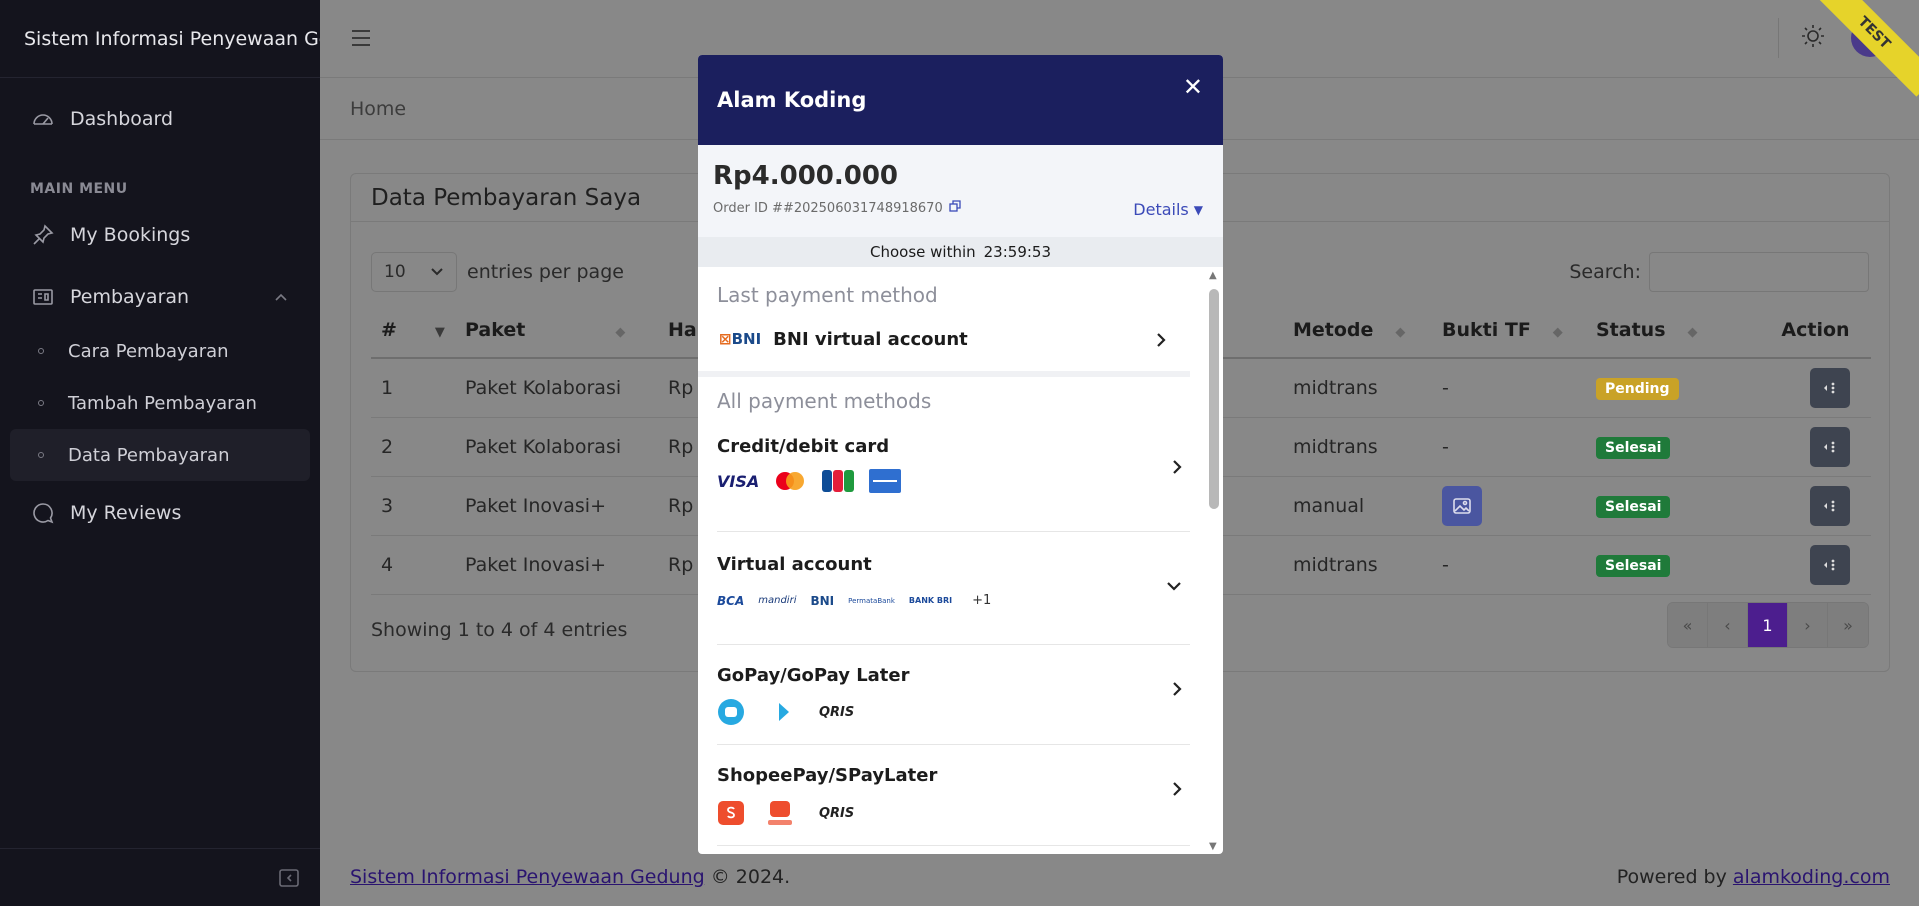 This screenshot has width=1919, height=906. Describe the element at coordinates (1213, 275) in the screenshot. I see `scroll-up-icon: ▲` at that location.